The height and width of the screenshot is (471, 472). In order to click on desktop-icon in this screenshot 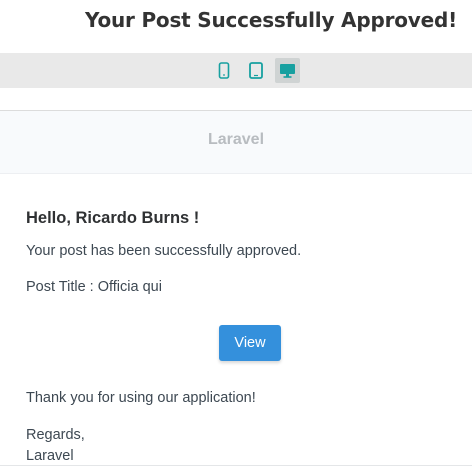, I will do `click(287, 71)`.